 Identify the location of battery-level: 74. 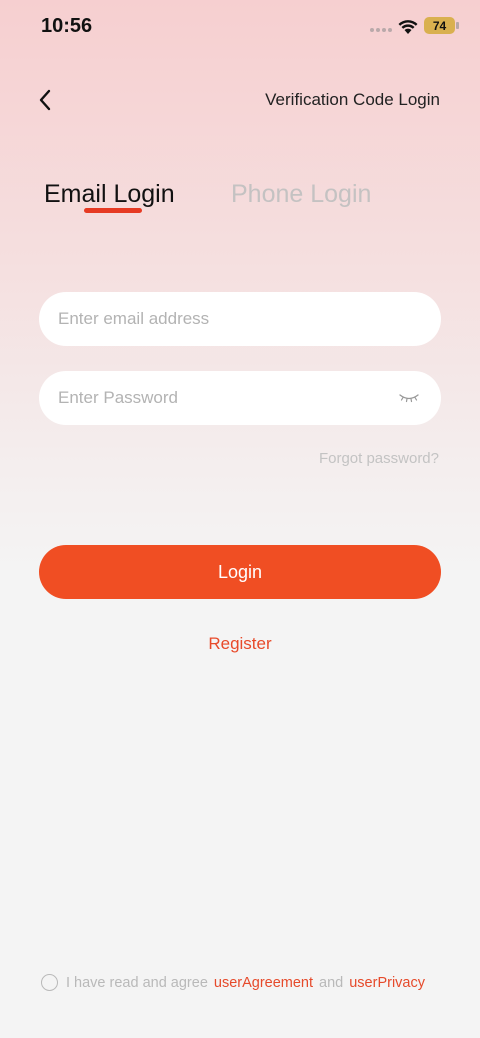
(439, 25).